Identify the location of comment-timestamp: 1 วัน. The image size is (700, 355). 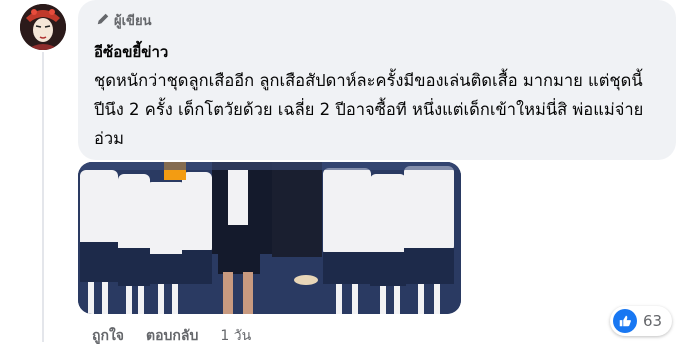
(235, 336).